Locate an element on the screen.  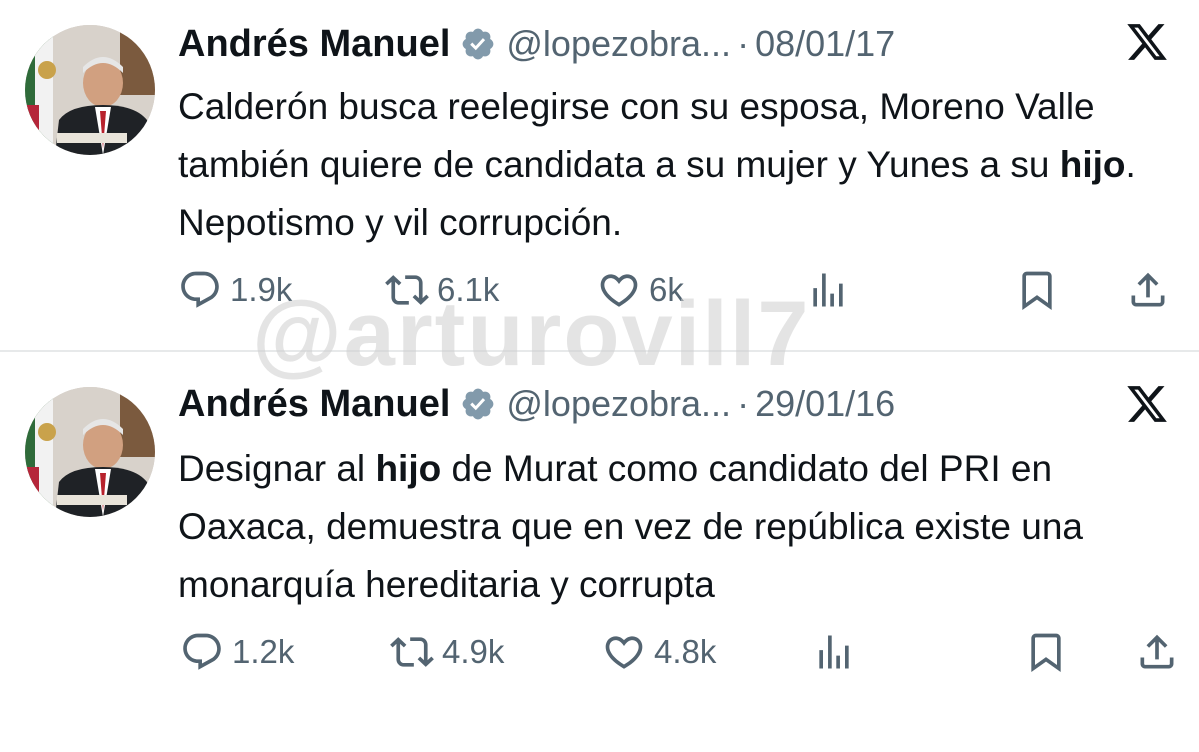
like-button: 4.8k is located at coordinates (659, 652).